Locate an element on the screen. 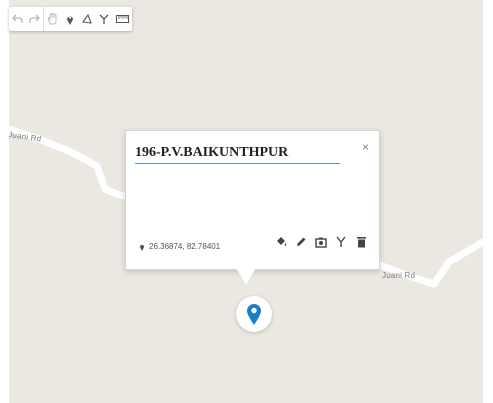 This screenshot has height=403, width=493. route-icon is located at coordinates (341, 241).